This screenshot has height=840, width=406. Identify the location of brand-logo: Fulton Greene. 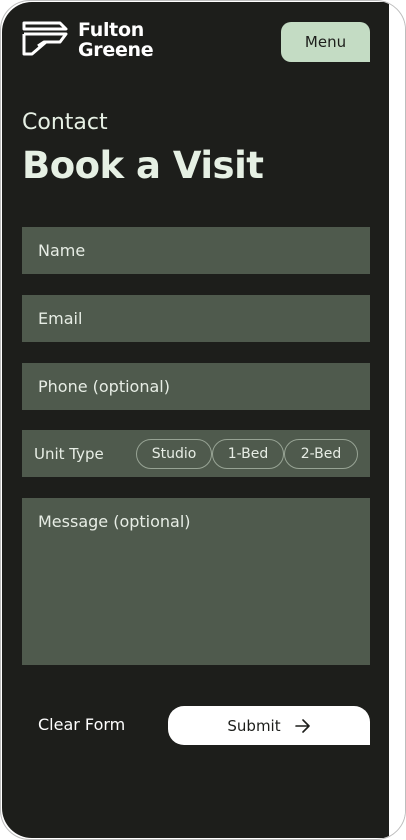
(88, 40).